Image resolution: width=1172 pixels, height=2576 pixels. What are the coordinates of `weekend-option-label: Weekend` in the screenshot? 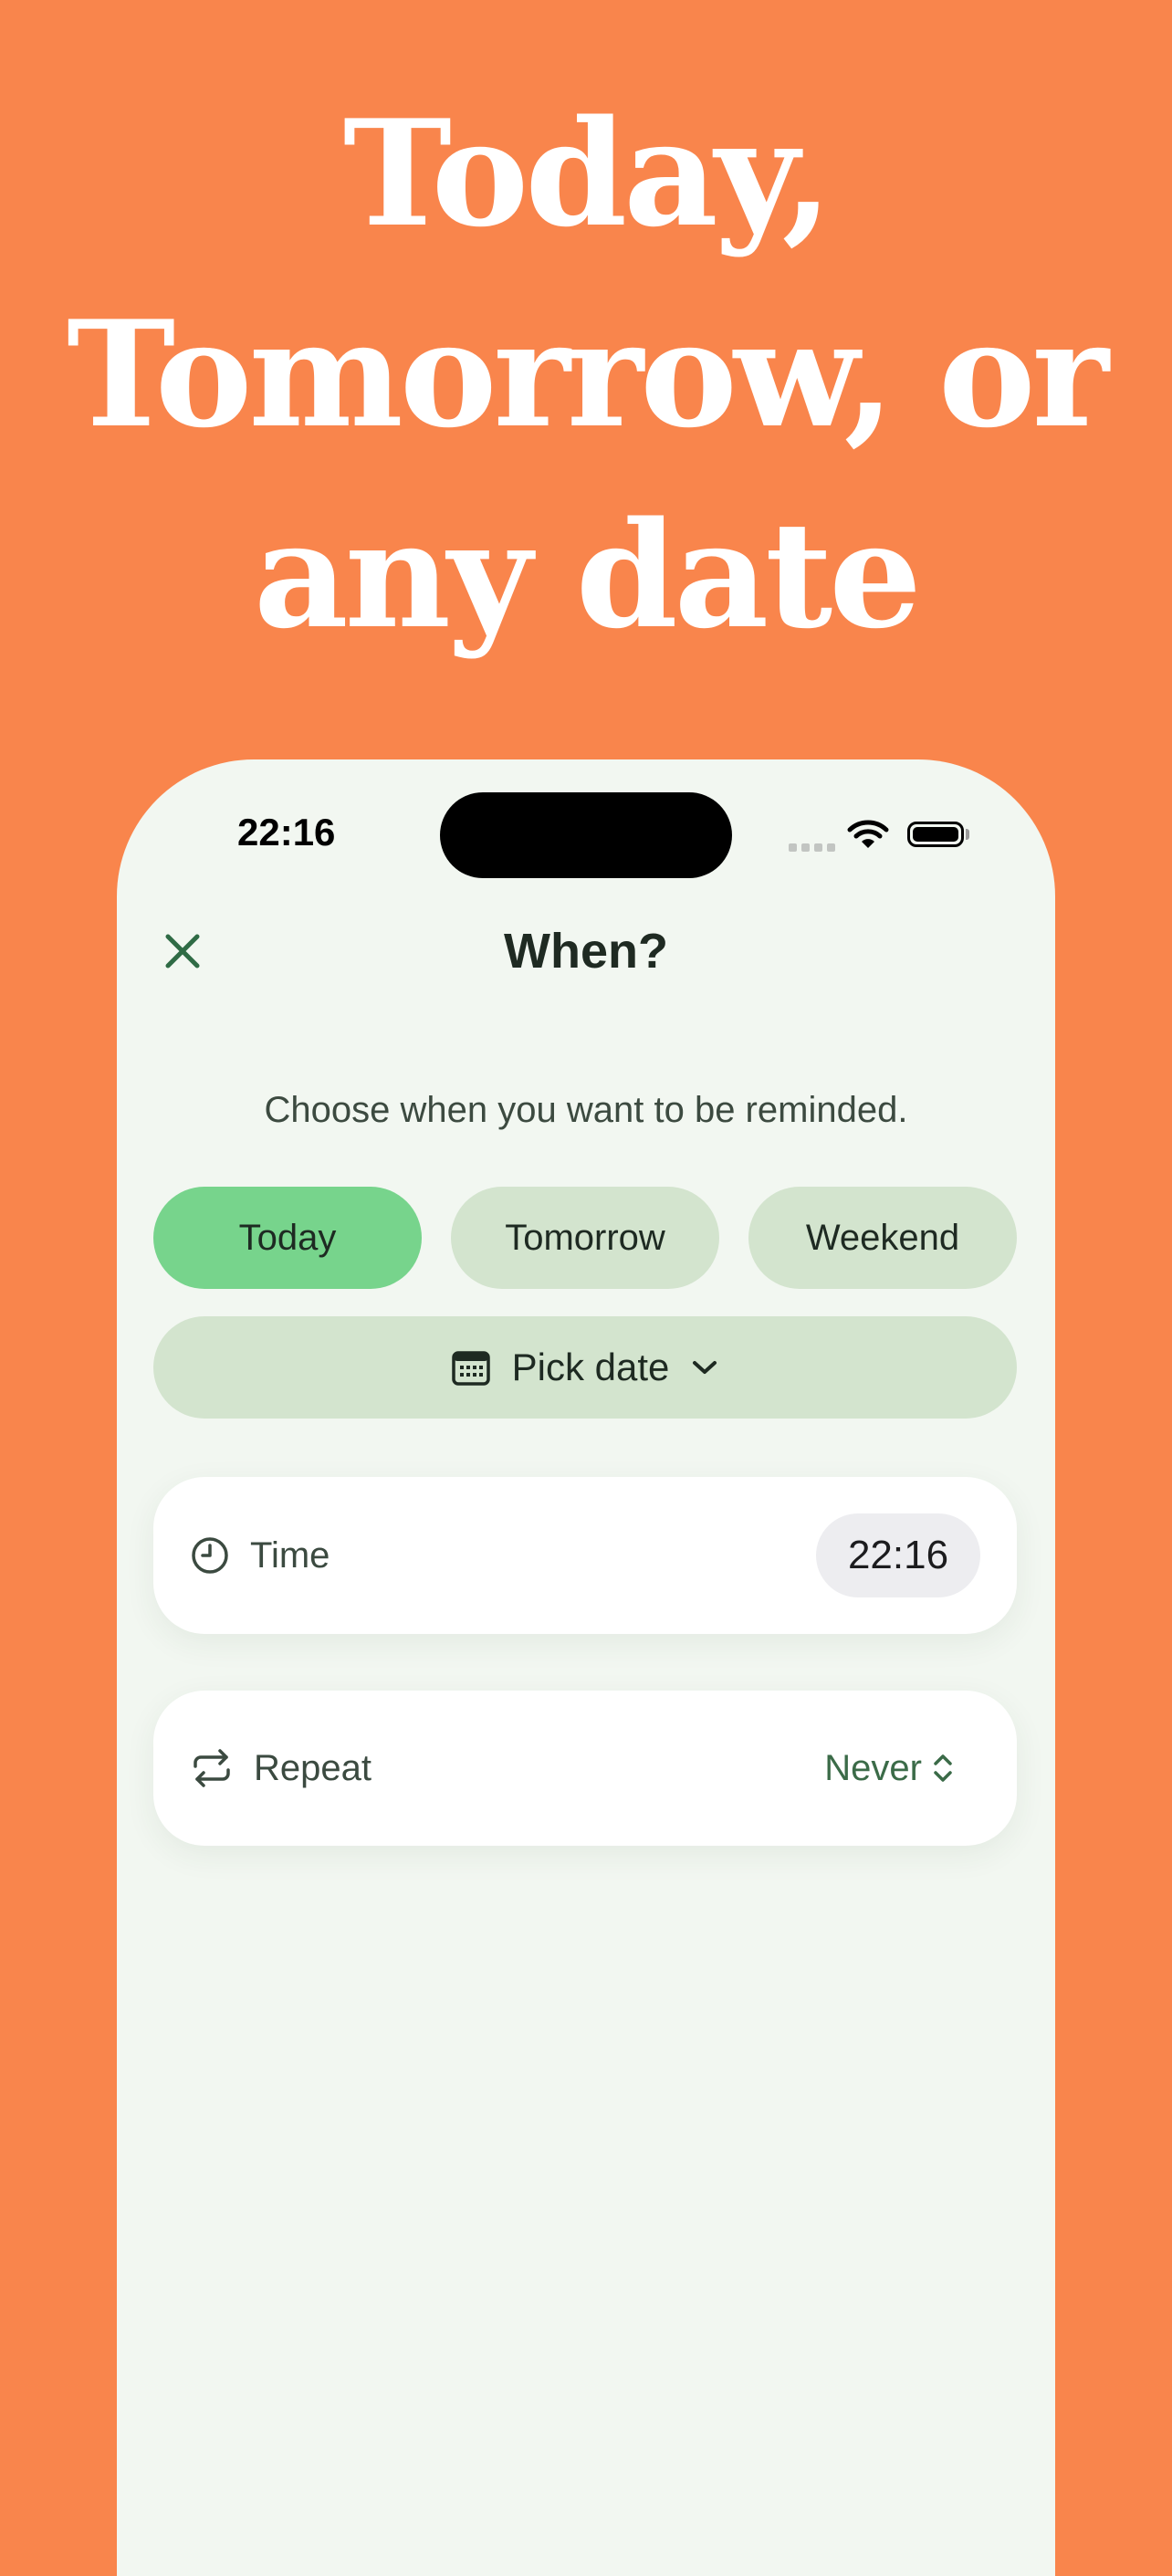 It's located at (882, 1237).